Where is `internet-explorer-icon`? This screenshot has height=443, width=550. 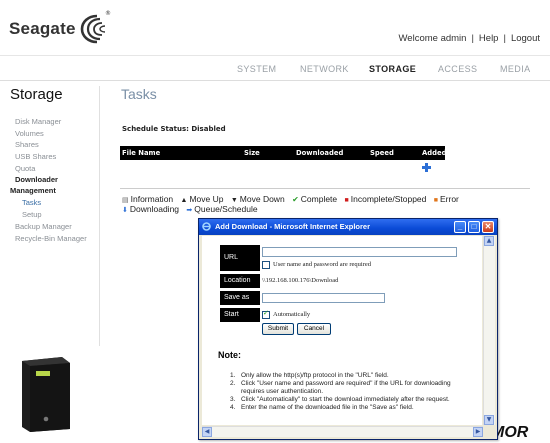
internet-explorer-icon is located at coordinates (206, 226).